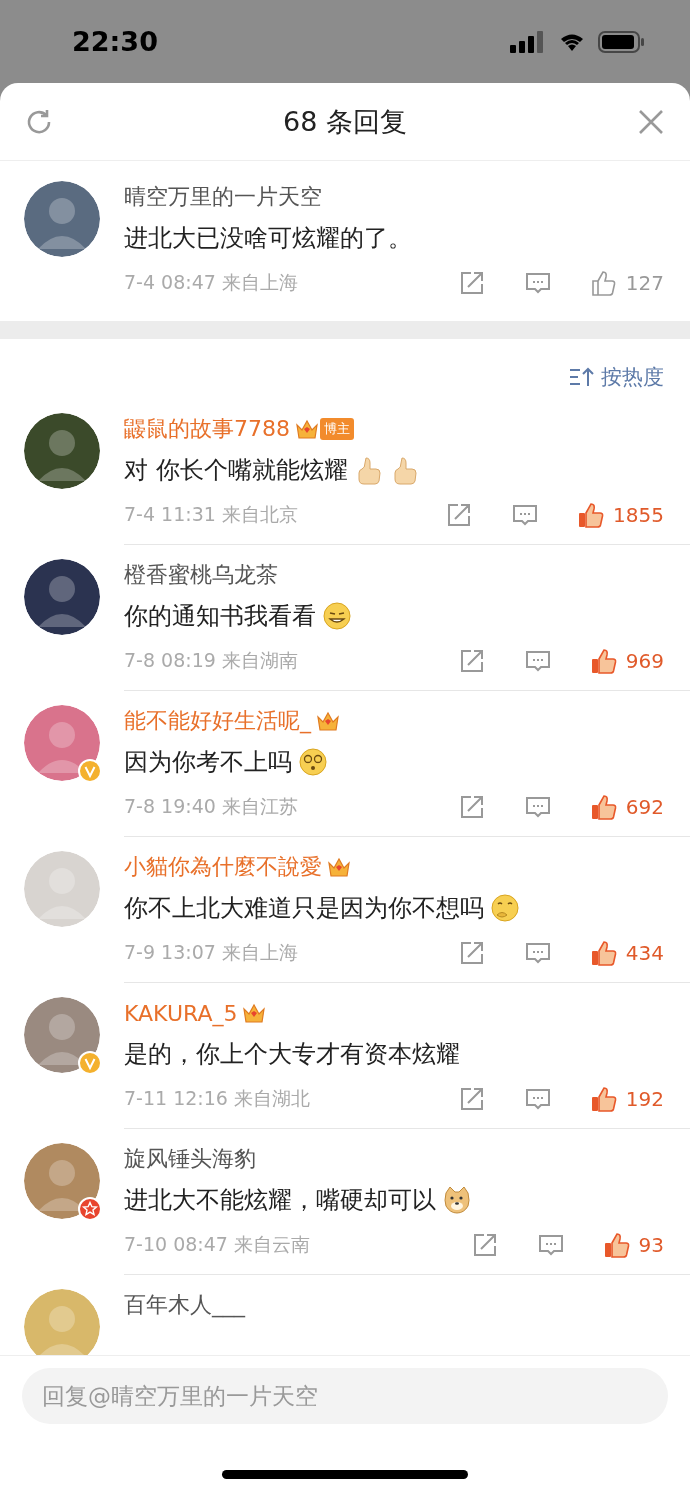  Describe the element at coordinates (626, 807) in the screenshot. I see `like-button: 692` at that location.